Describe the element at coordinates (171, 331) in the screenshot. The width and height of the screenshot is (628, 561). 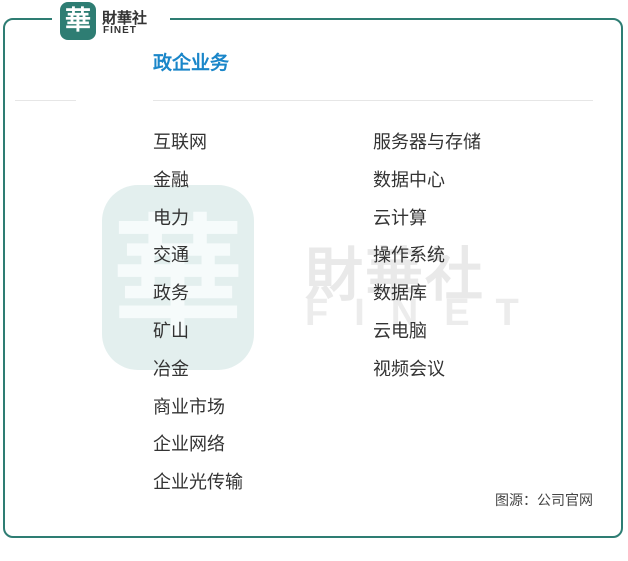
I see `list-item: 矿山` at that location.